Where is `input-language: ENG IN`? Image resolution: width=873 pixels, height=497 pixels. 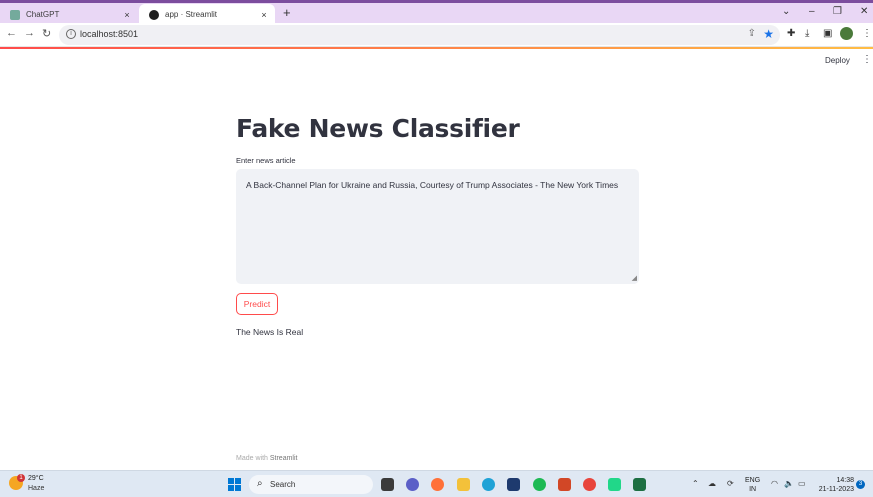
input-language: ENG IN is located at coordinates (752, 485).